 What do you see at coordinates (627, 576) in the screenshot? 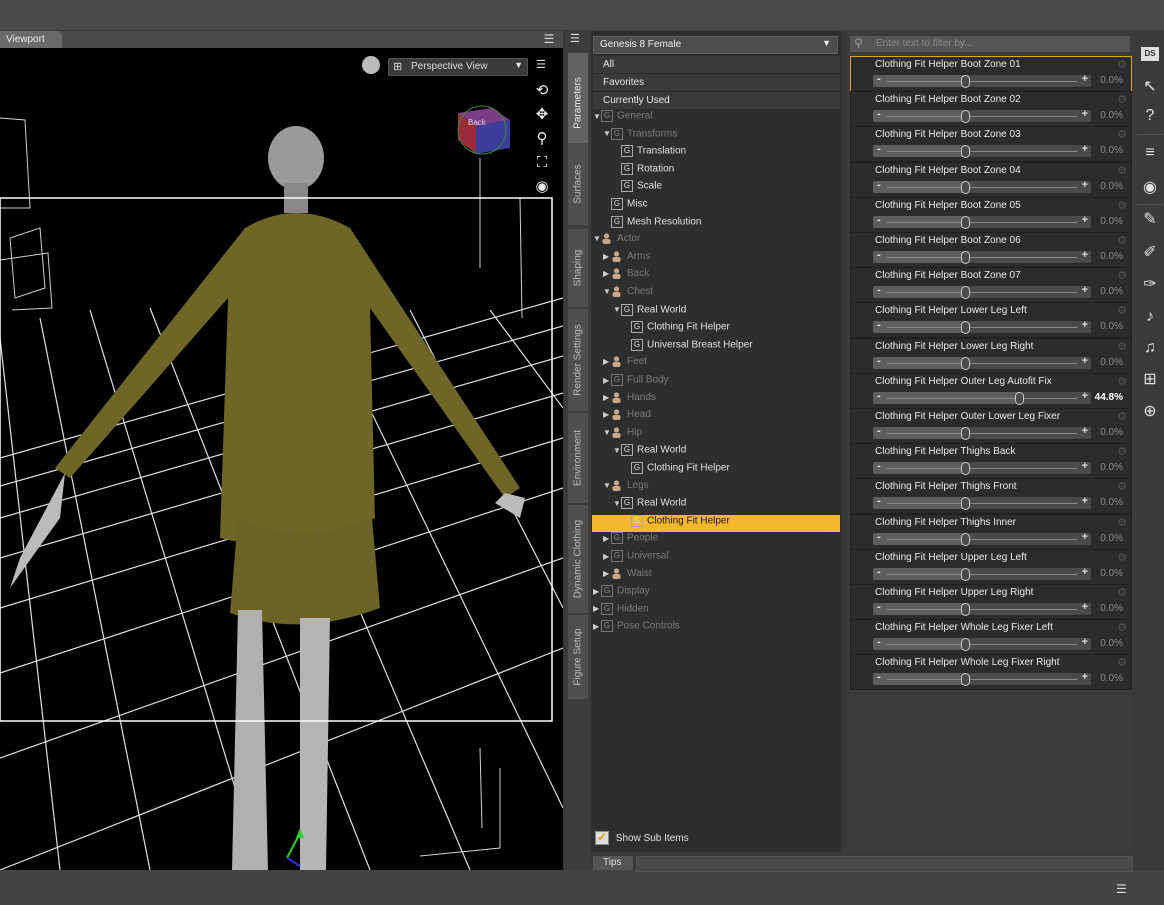
I see `tree-item: ▶ Waist` at bounding box center [627, 576].